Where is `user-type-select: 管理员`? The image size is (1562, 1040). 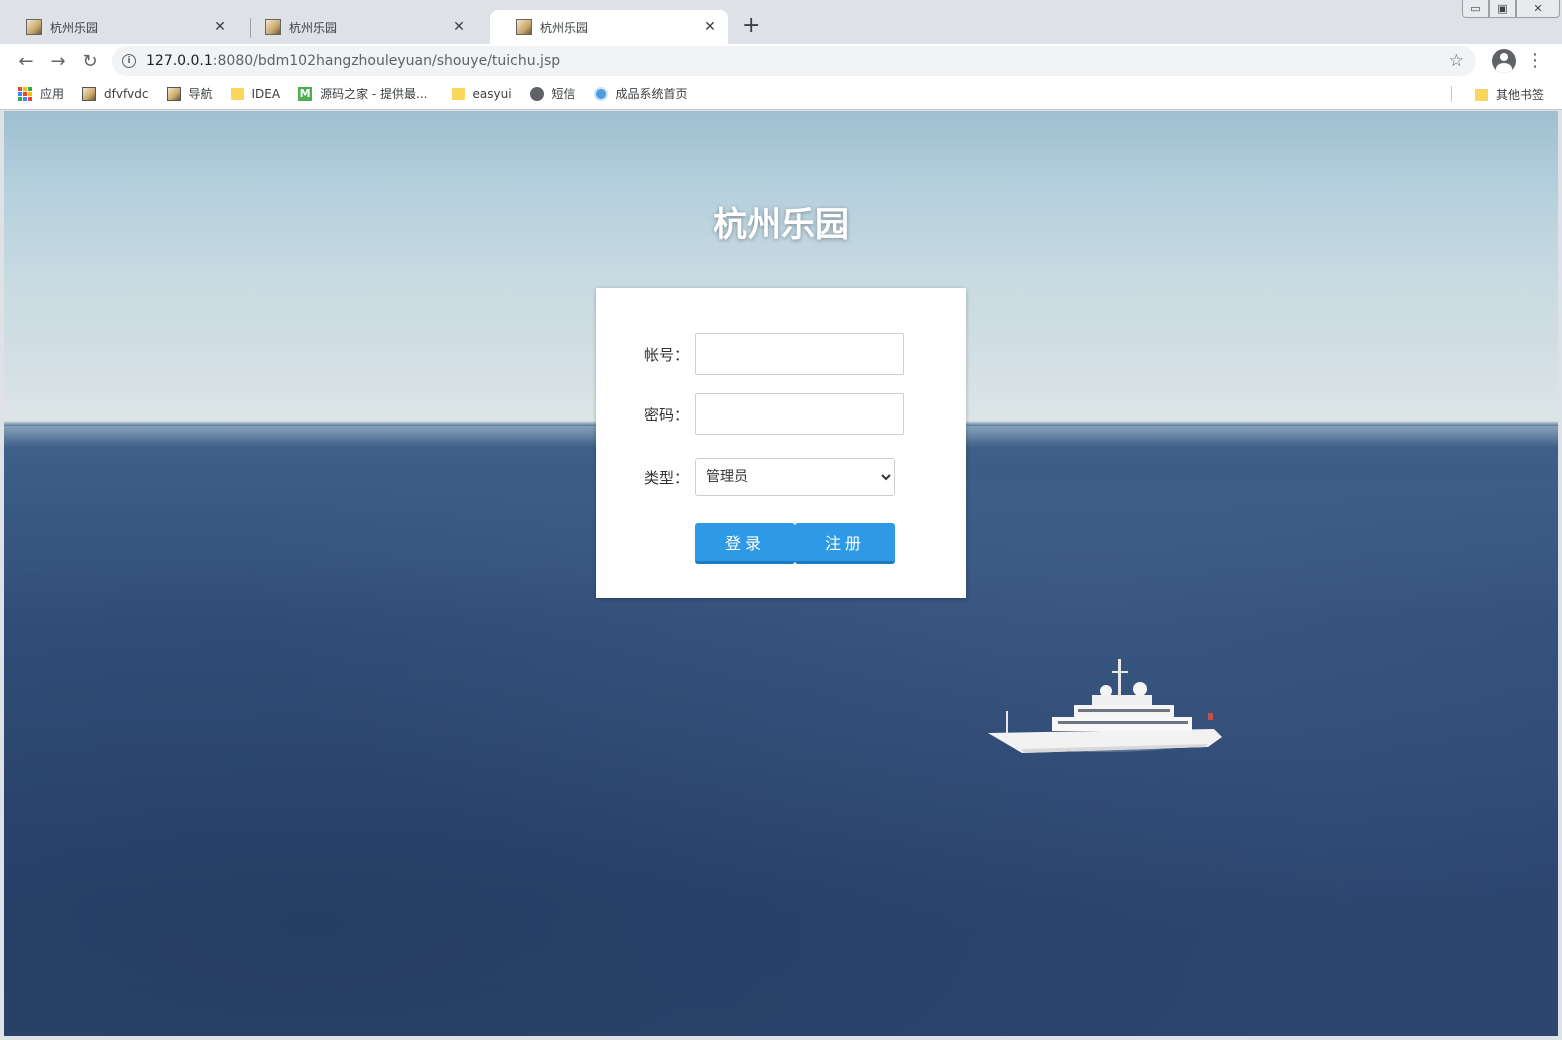
user-type-select: 管理员 is located at coordinates (795, 477).